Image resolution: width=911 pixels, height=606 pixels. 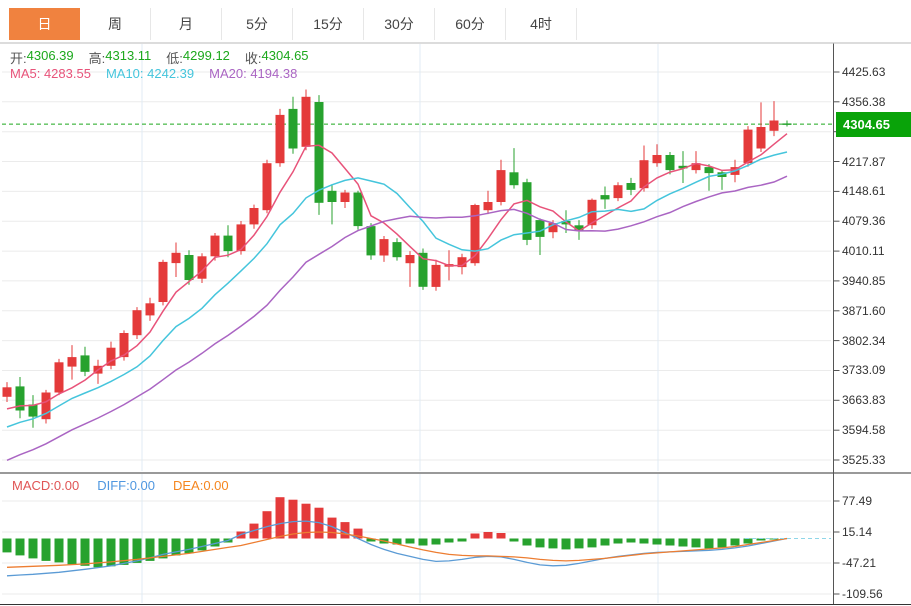 What do you see at coordinates (42, 57) in the screenshot?
I see `ohlc-item: 开: 4306.39` at bounding box center [42, 57].